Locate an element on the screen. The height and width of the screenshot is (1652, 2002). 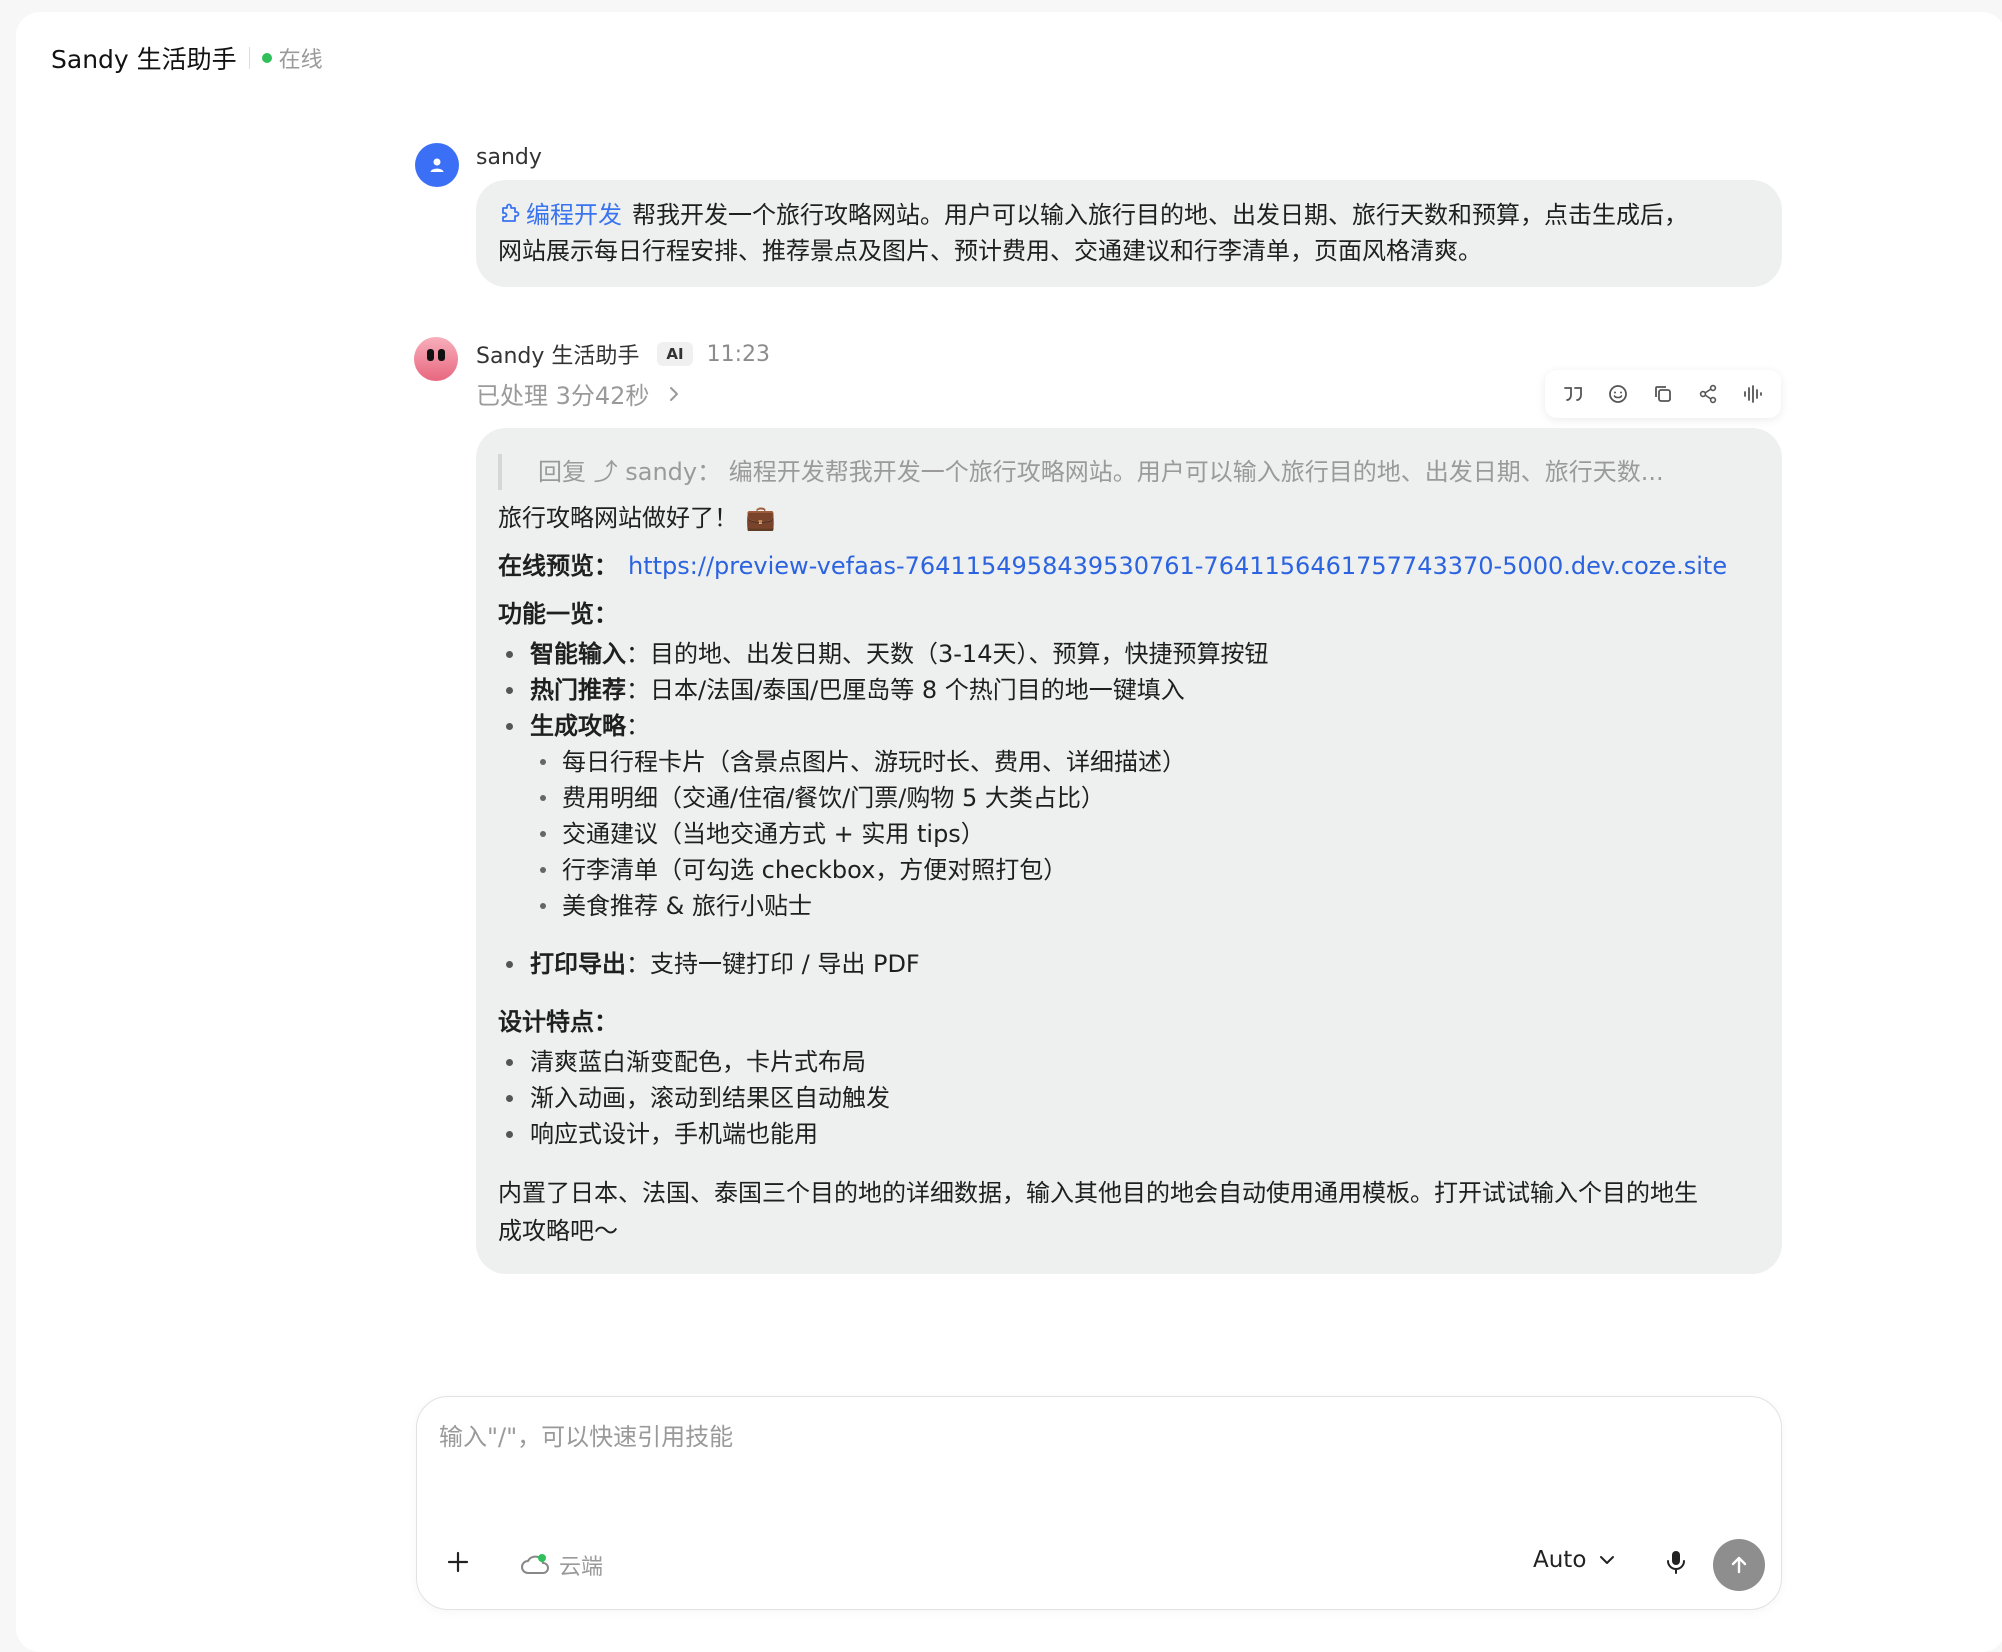
skill-tag-label: 编程开发 is located at coordinates (574, 215).